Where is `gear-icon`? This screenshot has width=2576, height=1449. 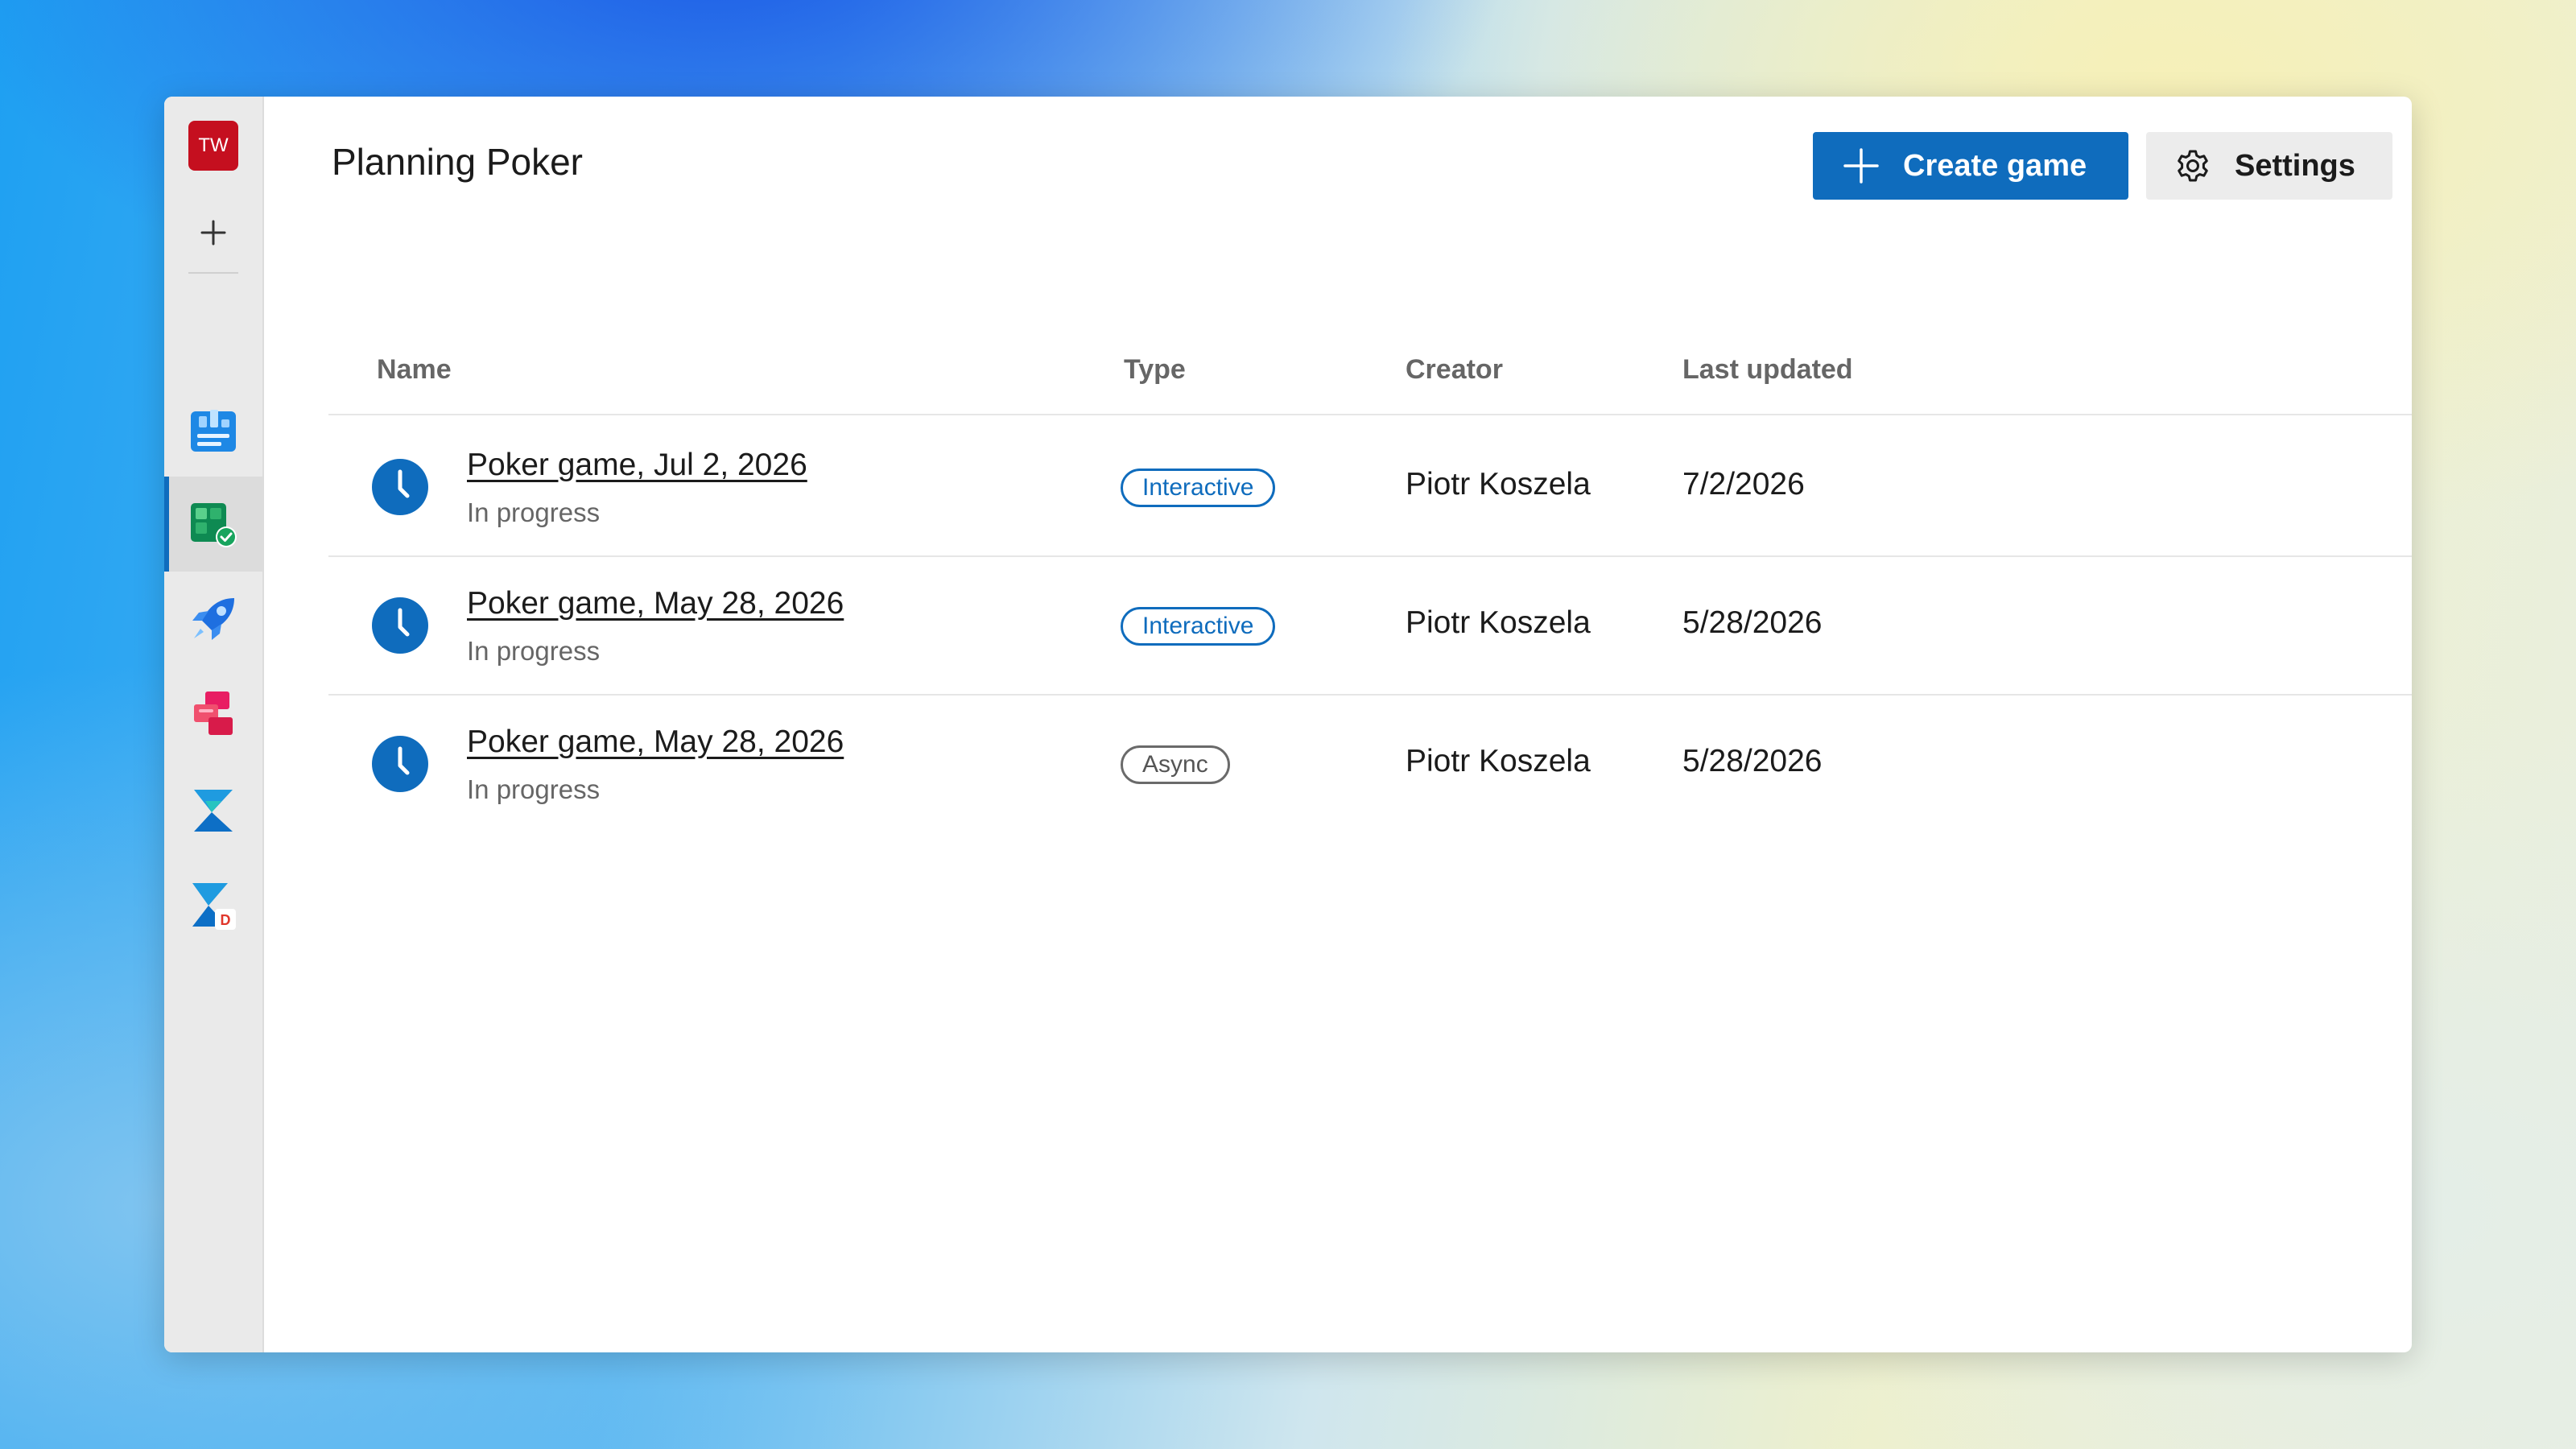 gear-icon is located at coordinates (2193, 166).